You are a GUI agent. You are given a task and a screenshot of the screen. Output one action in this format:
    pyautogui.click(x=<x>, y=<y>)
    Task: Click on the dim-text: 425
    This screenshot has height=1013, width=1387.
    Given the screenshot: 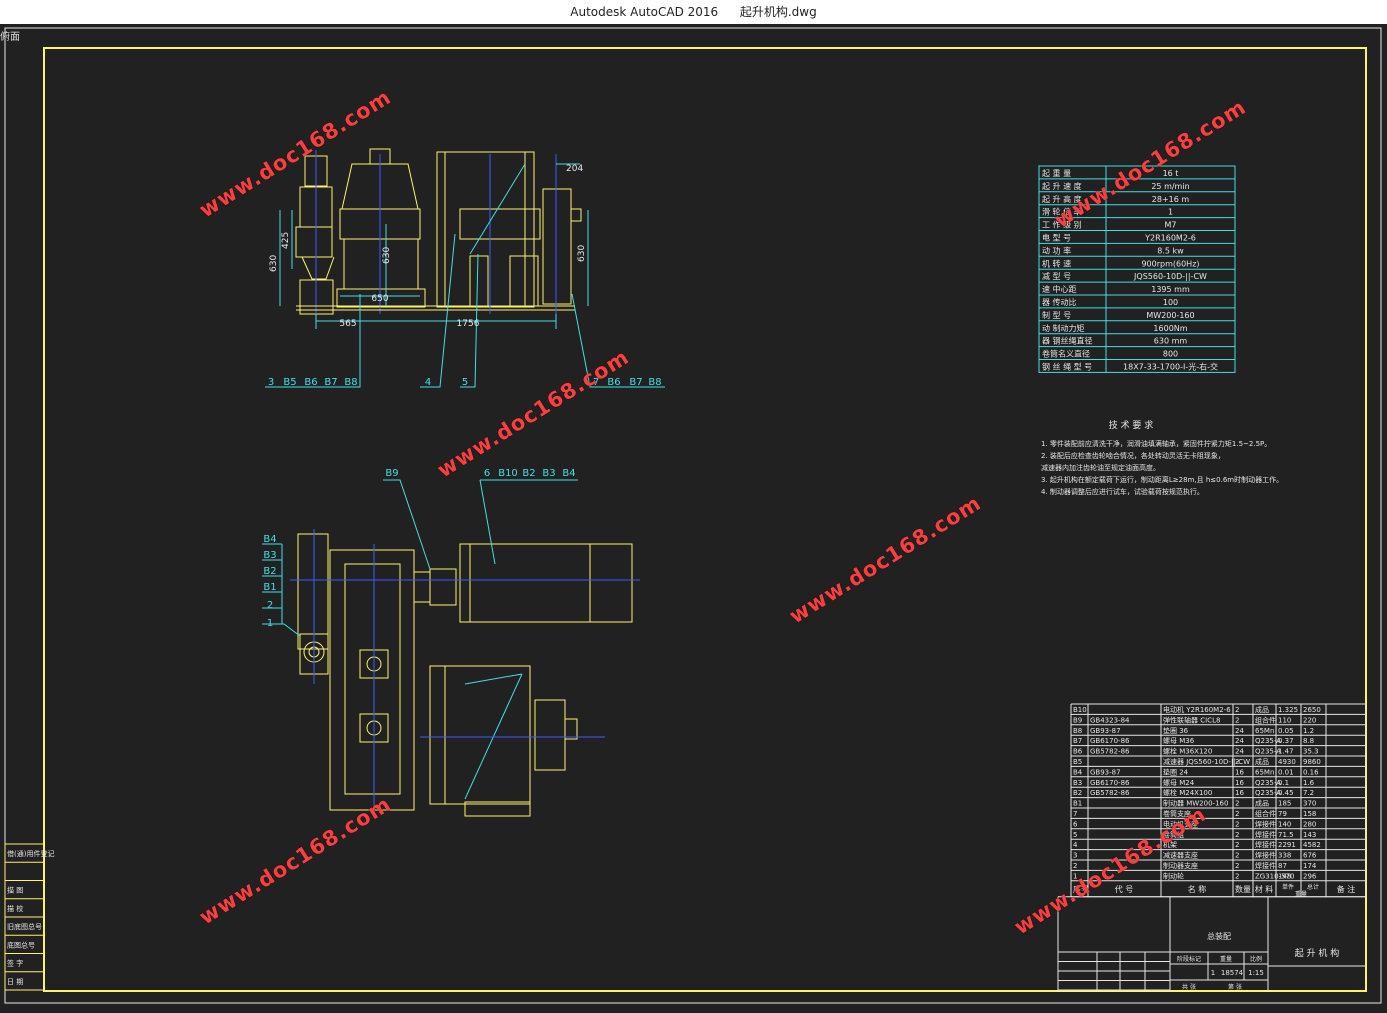 What is the action you would take?
    pyautogui.click(x=286, y=240)
    